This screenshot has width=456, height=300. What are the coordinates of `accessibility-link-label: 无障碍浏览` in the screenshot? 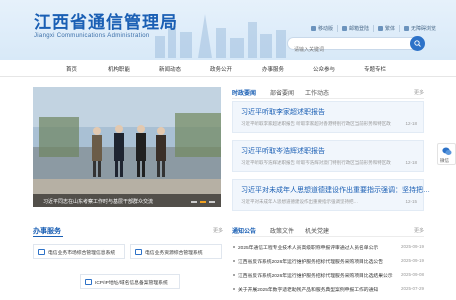 It's located at (423, 29).